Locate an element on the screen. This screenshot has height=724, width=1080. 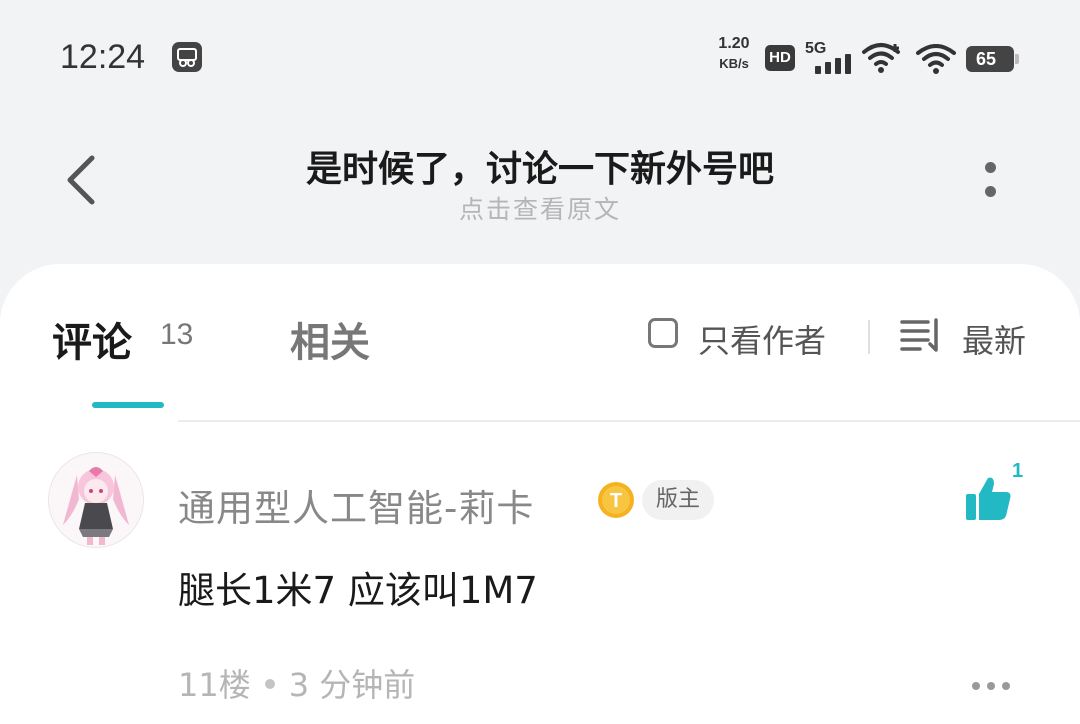
level-badge-icon: T is located at coordinates (616, 500).